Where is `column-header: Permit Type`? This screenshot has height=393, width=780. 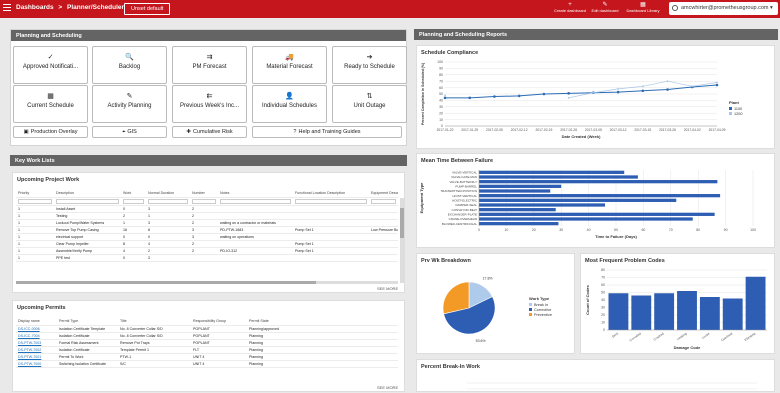 column-header: Permit Type is located at coordinates (87, 322).